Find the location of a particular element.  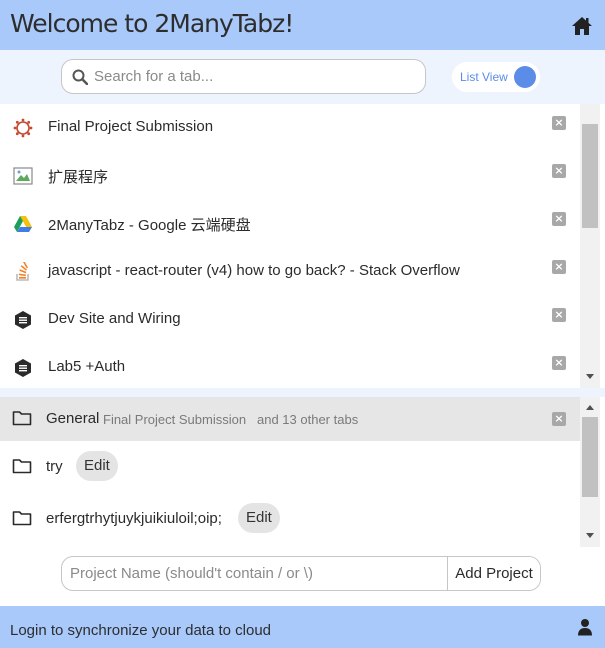

app-header: Welcome to 2ManyTabz! is located at coordinates (302, 25).